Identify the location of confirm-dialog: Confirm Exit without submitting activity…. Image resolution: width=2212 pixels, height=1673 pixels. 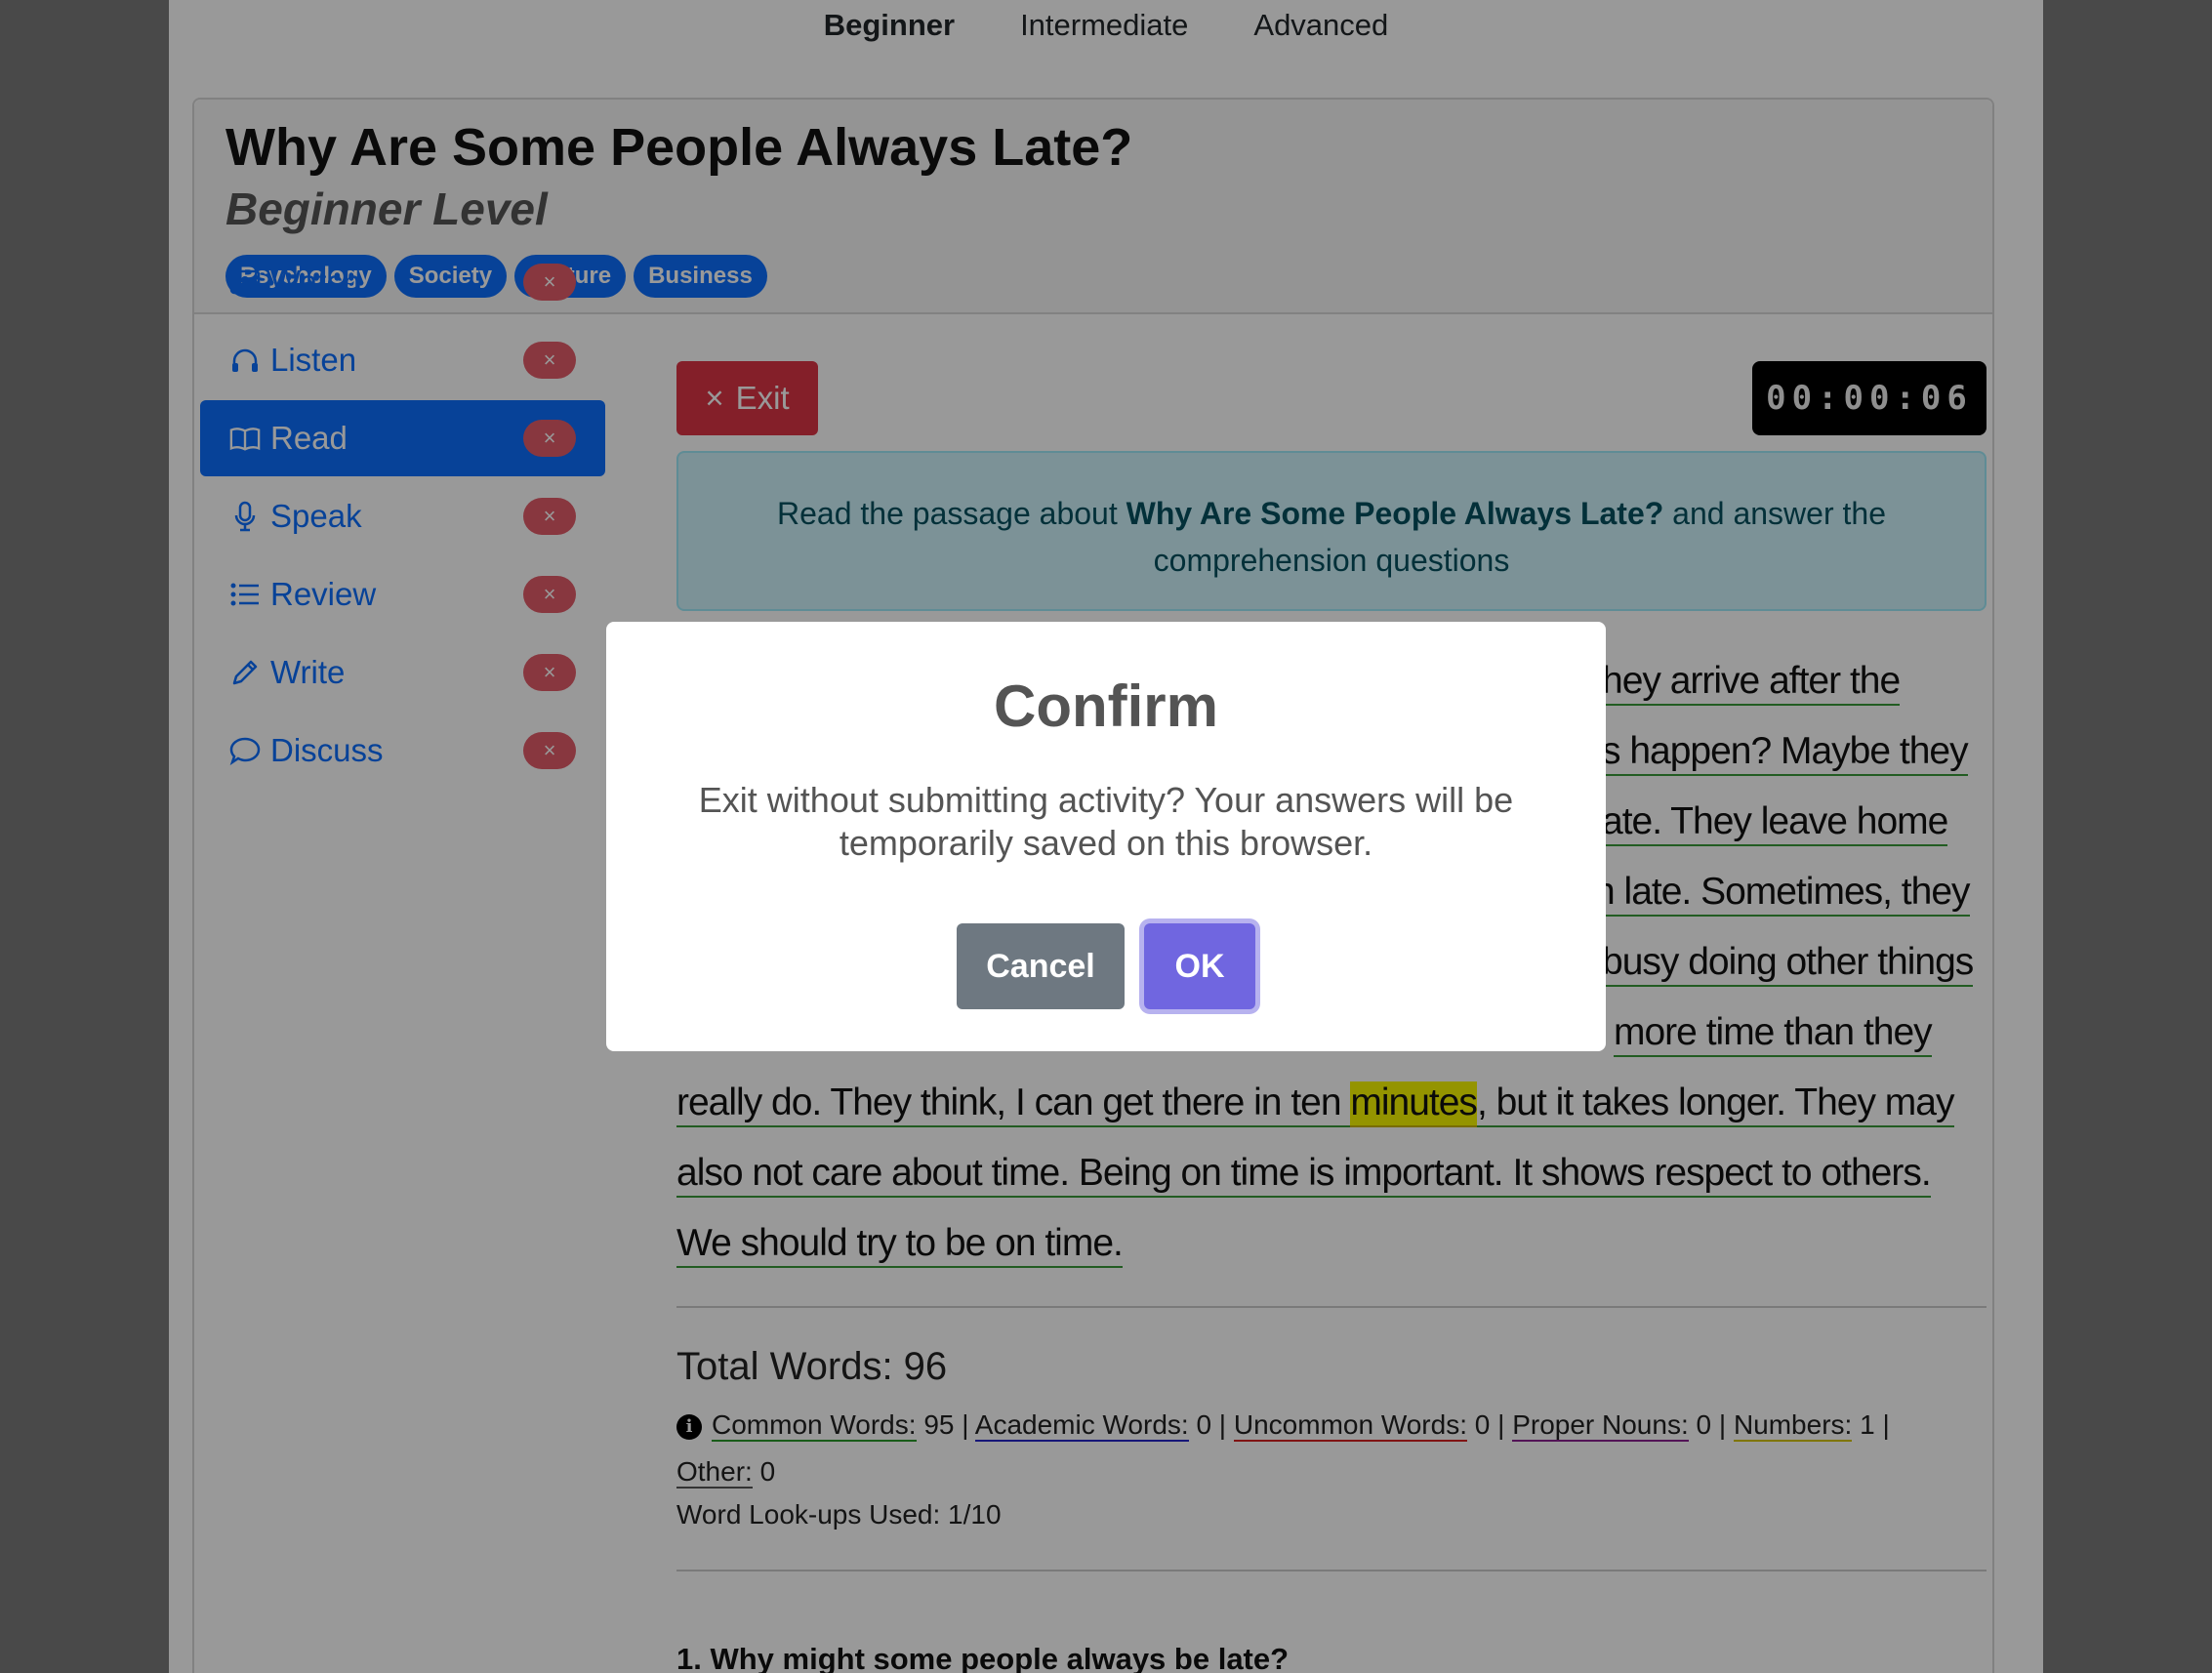
(1106, 836).